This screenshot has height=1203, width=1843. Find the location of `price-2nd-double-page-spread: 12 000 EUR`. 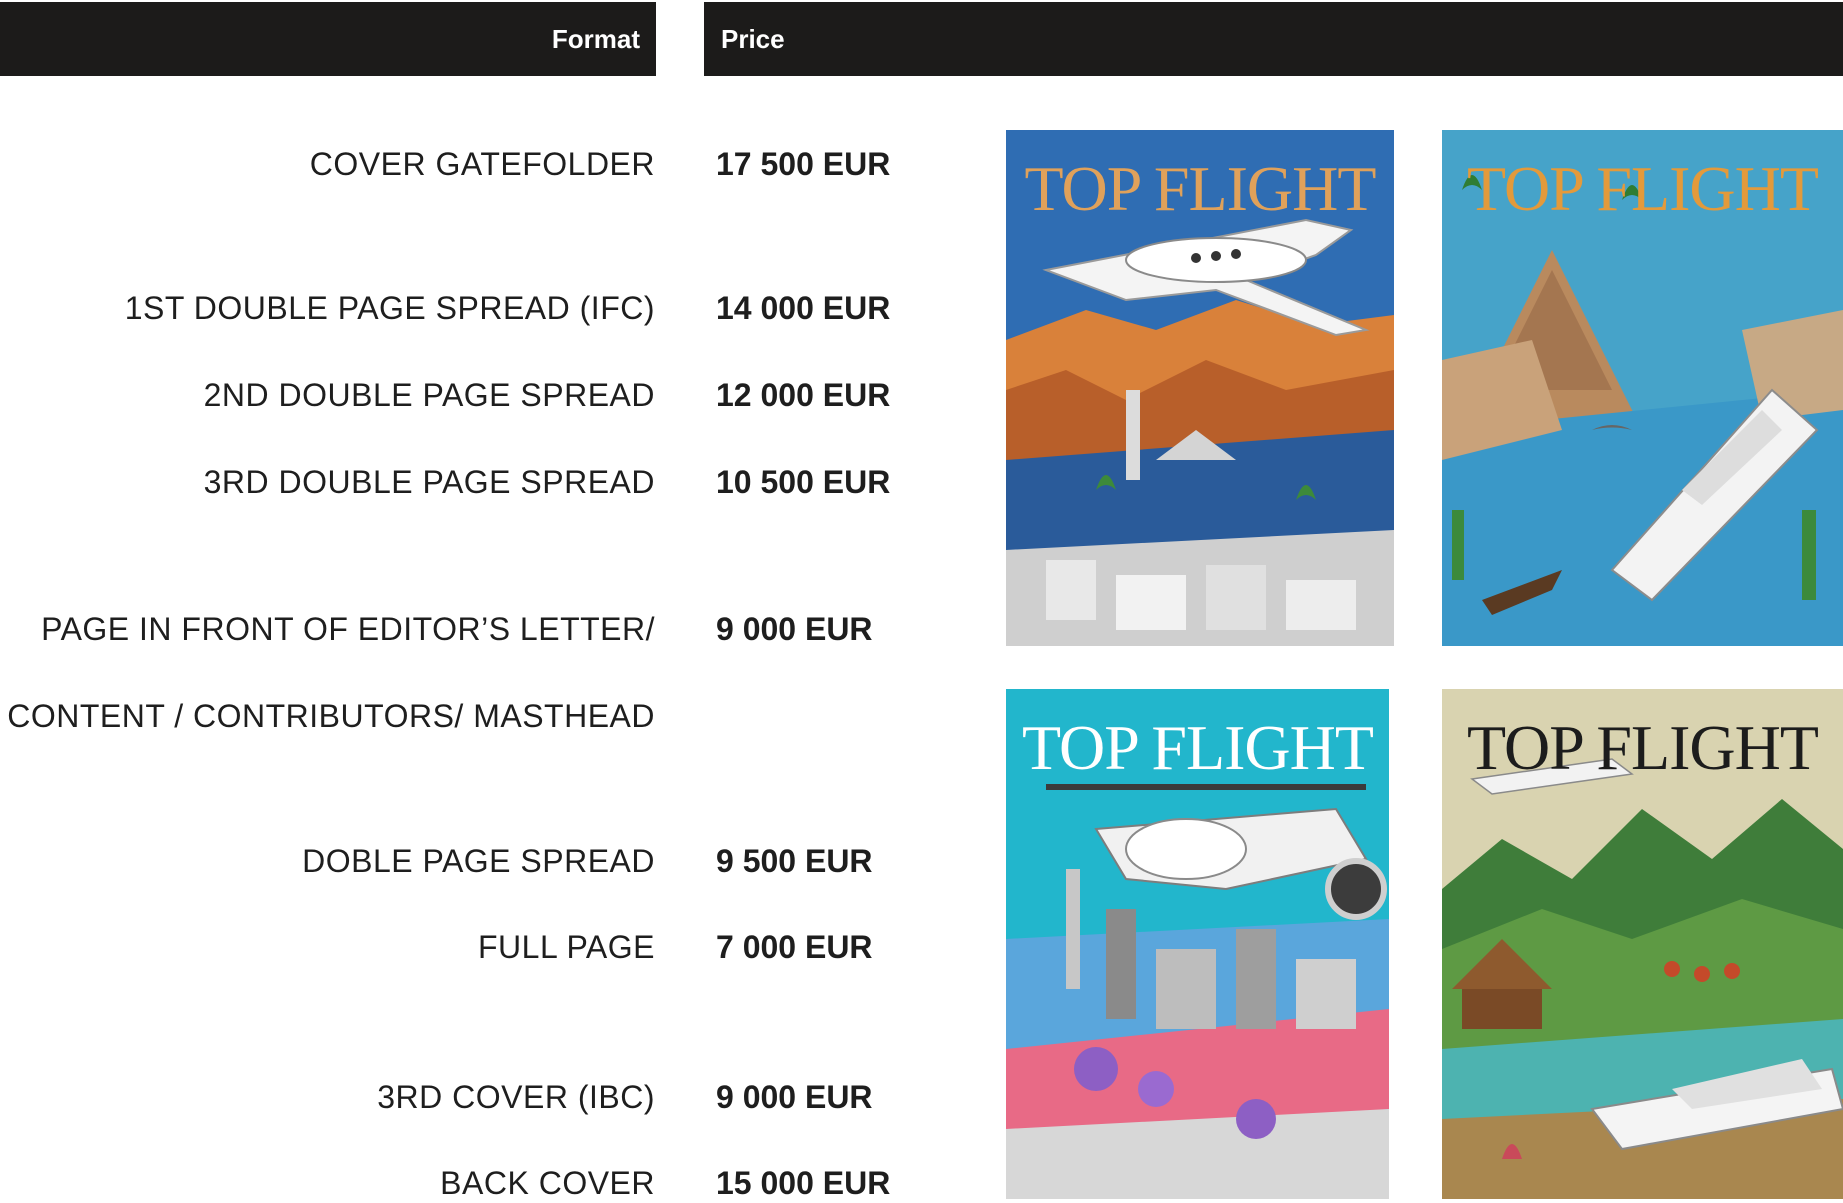

price-2nd-double-page-spread: 12 000 EUR is located at coordinates (803, 395).